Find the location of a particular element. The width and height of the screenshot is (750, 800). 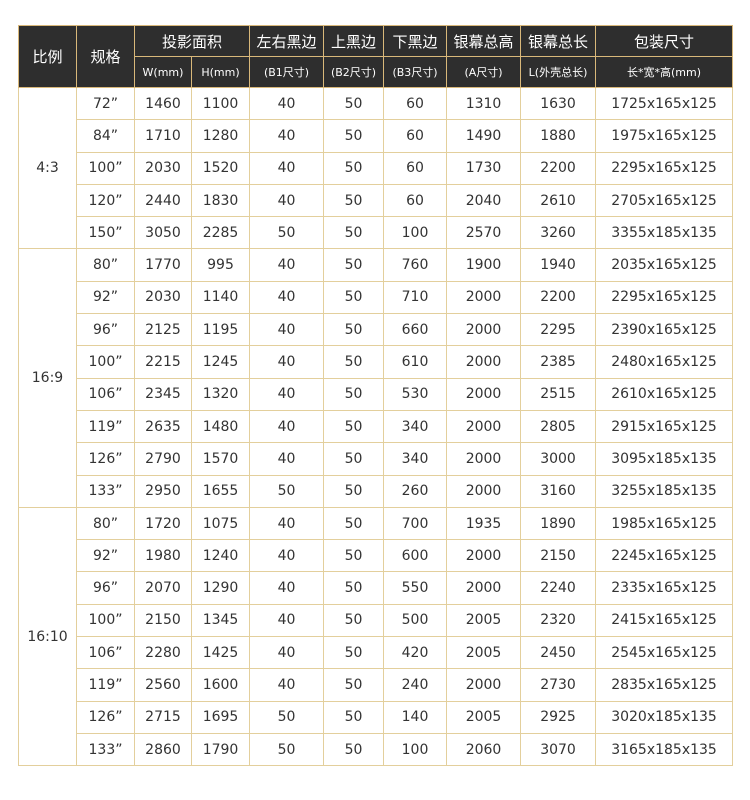

table-row: 120” 2440 1830 40 50 60 2040 2610 2705x165x125 is located at coordinates (376, 200).